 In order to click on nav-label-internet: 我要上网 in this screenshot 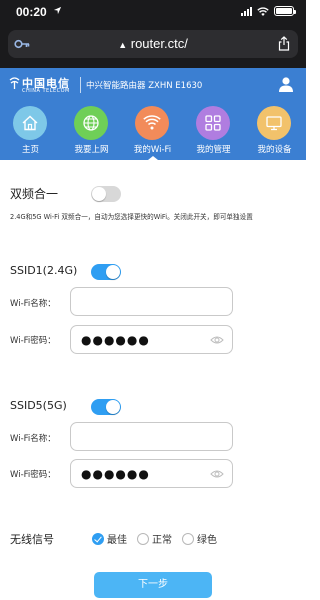, I will do `click(91, 150)`.